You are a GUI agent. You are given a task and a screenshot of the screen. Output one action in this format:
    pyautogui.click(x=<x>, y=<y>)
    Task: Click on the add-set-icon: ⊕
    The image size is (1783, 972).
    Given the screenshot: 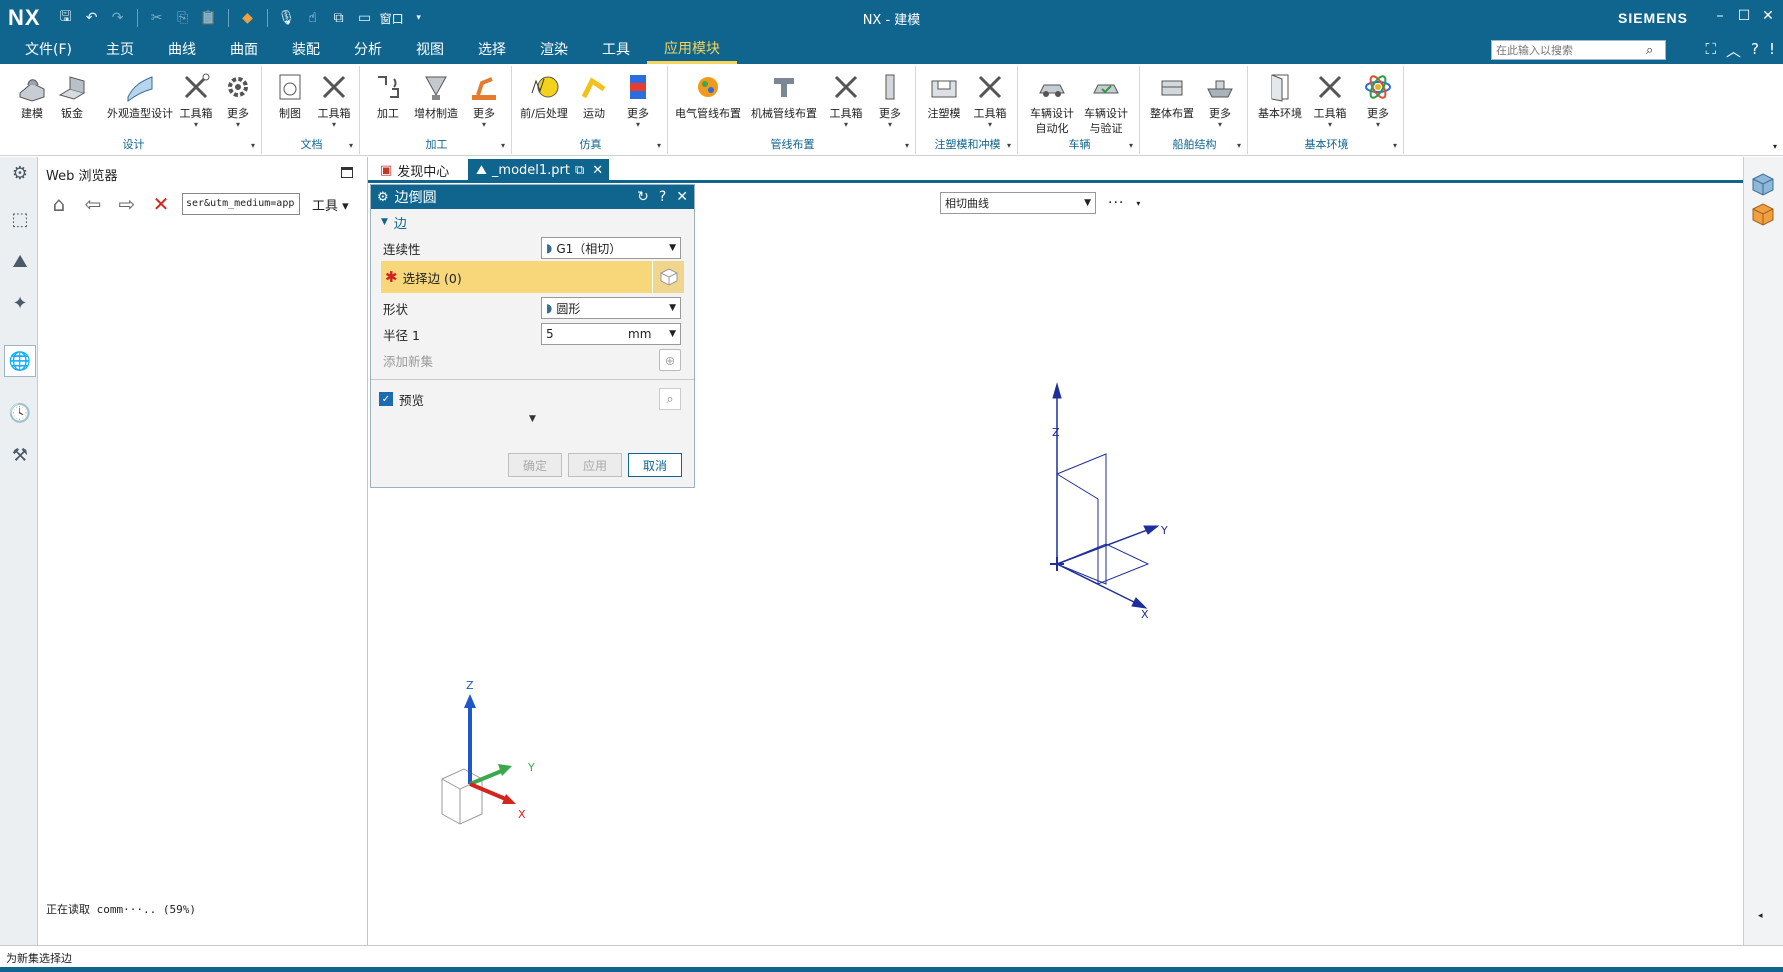 What is the action you would take?
    pyautogui.click(x=670, y=360)
    